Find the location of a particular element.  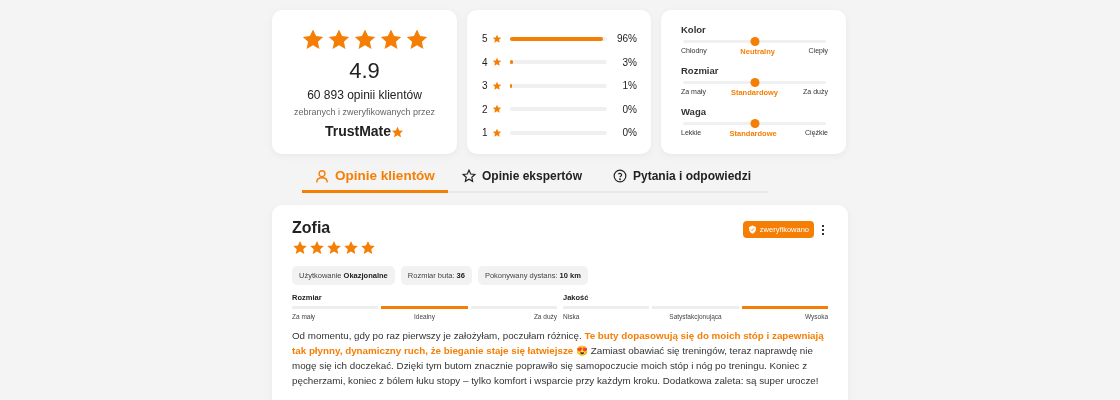

percentage: 3% is located at coordinates (629, 62).